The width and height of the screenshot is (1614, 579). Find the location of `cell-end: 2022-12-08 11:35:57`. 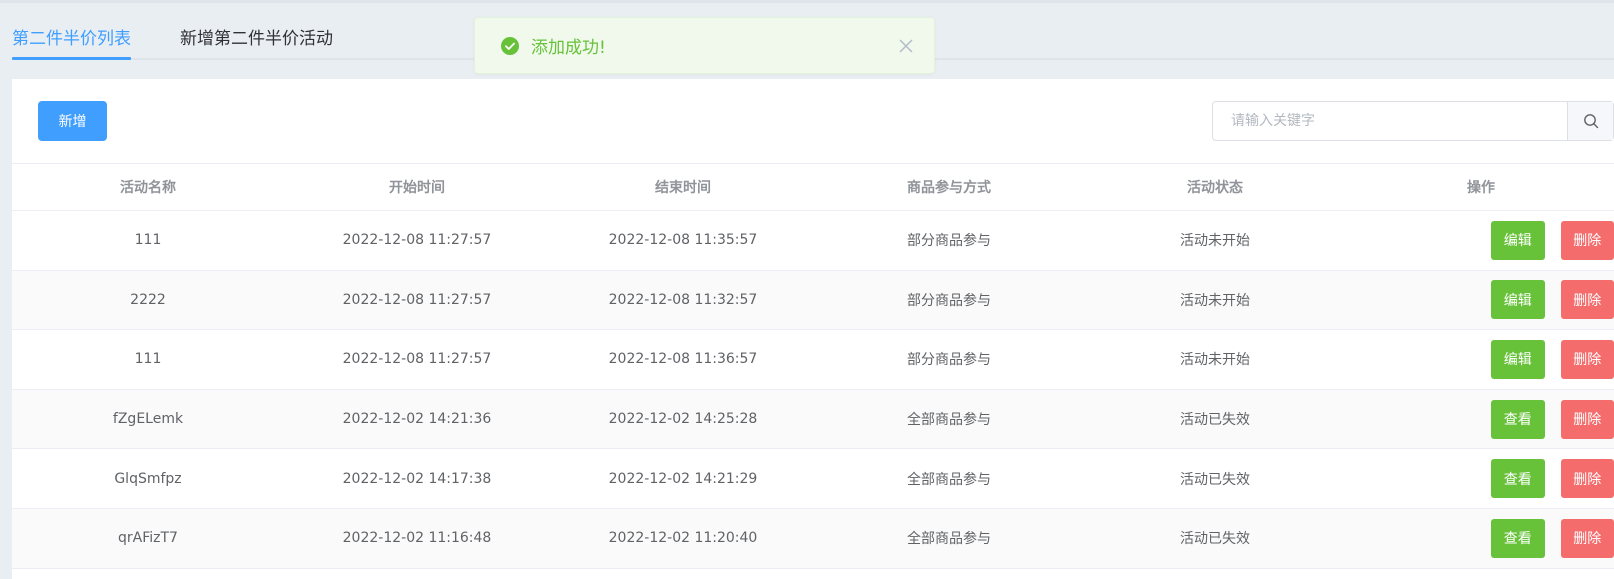

cell-end: 2022-12-08 11:35:57 is located at coordinates (683, 240).